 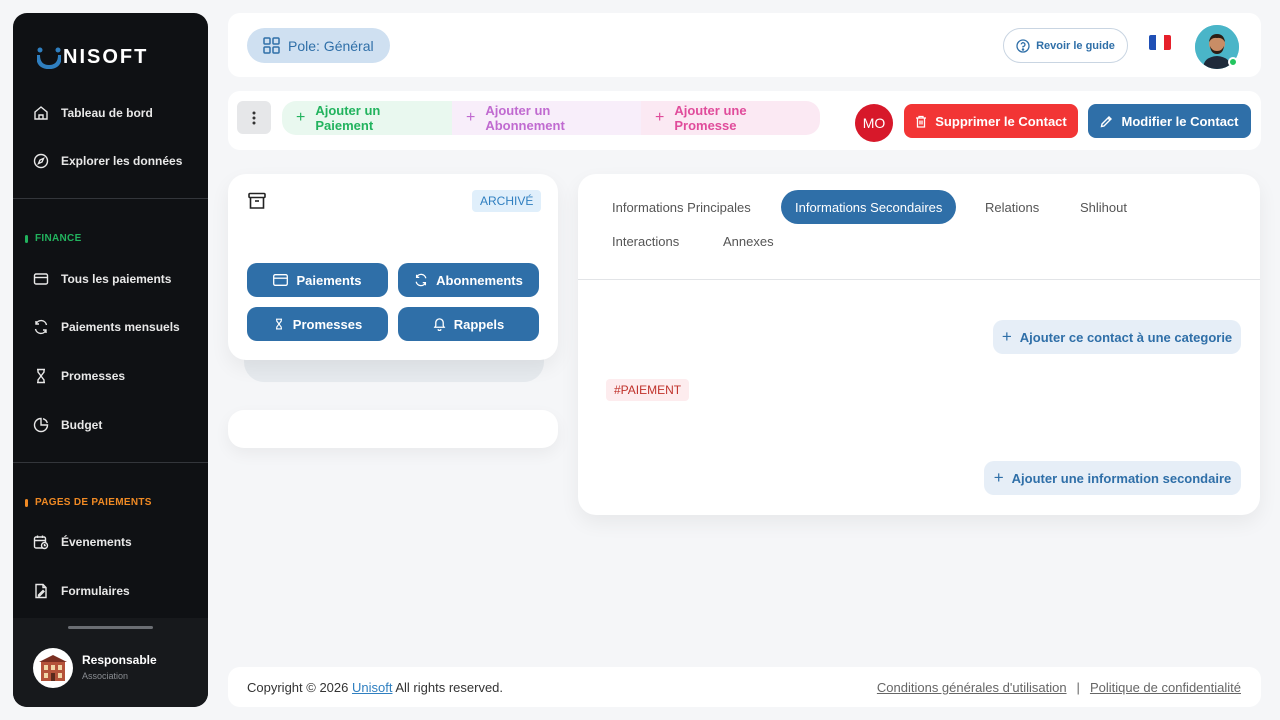 What do you see at coordinates (1107, 121) in the screenshot?
I see `pencil-icon` at bounding box center [1107, 121].